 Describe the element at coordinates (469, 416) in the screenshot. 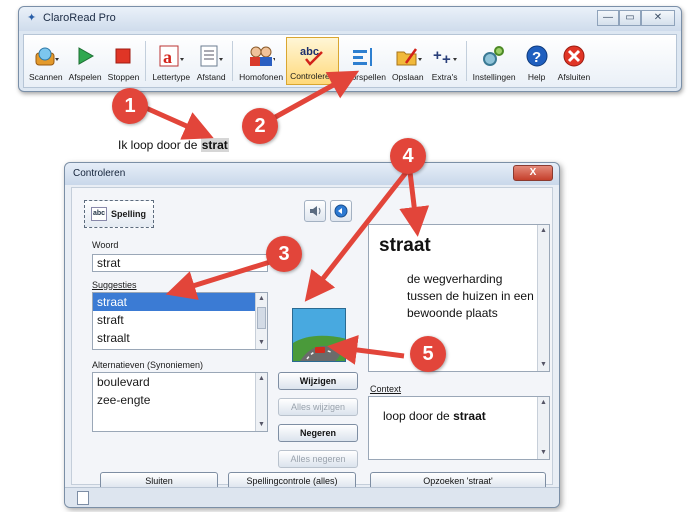

I see `context-word: straat` at that location.